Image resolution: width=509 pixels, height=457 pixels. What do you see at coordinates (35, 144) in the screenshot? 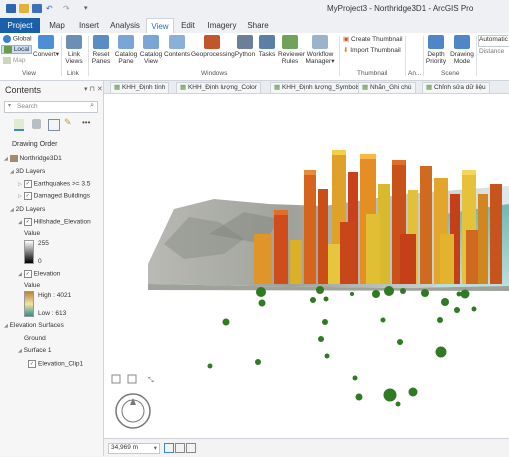
I see `drawing-order-heading: Drawing Order` at bounding box center [35, 144].